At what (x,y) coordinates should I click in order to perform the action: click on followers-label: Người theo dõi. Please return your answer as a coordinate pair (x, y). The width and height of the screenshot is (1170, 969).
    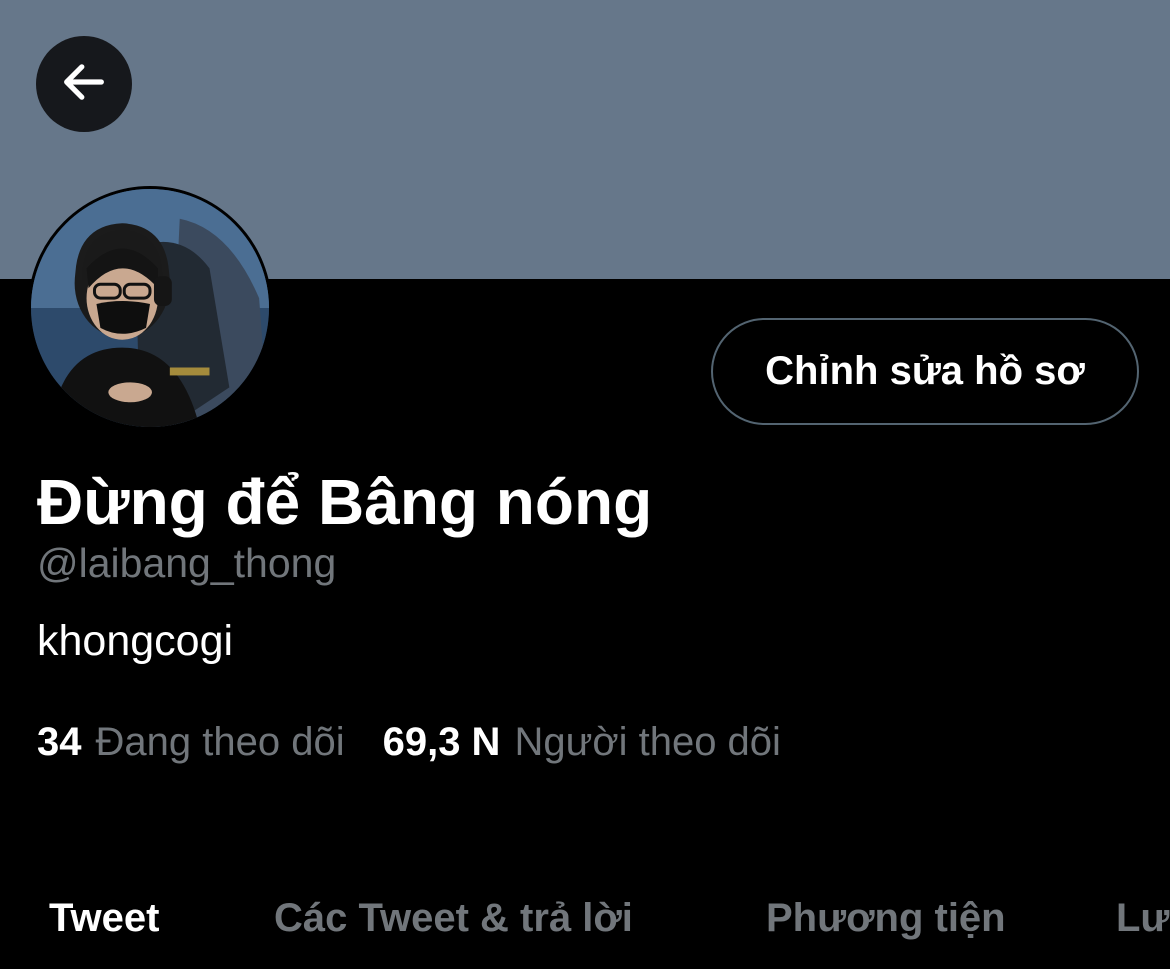
    Looking at the image, I should click on (647, 742).